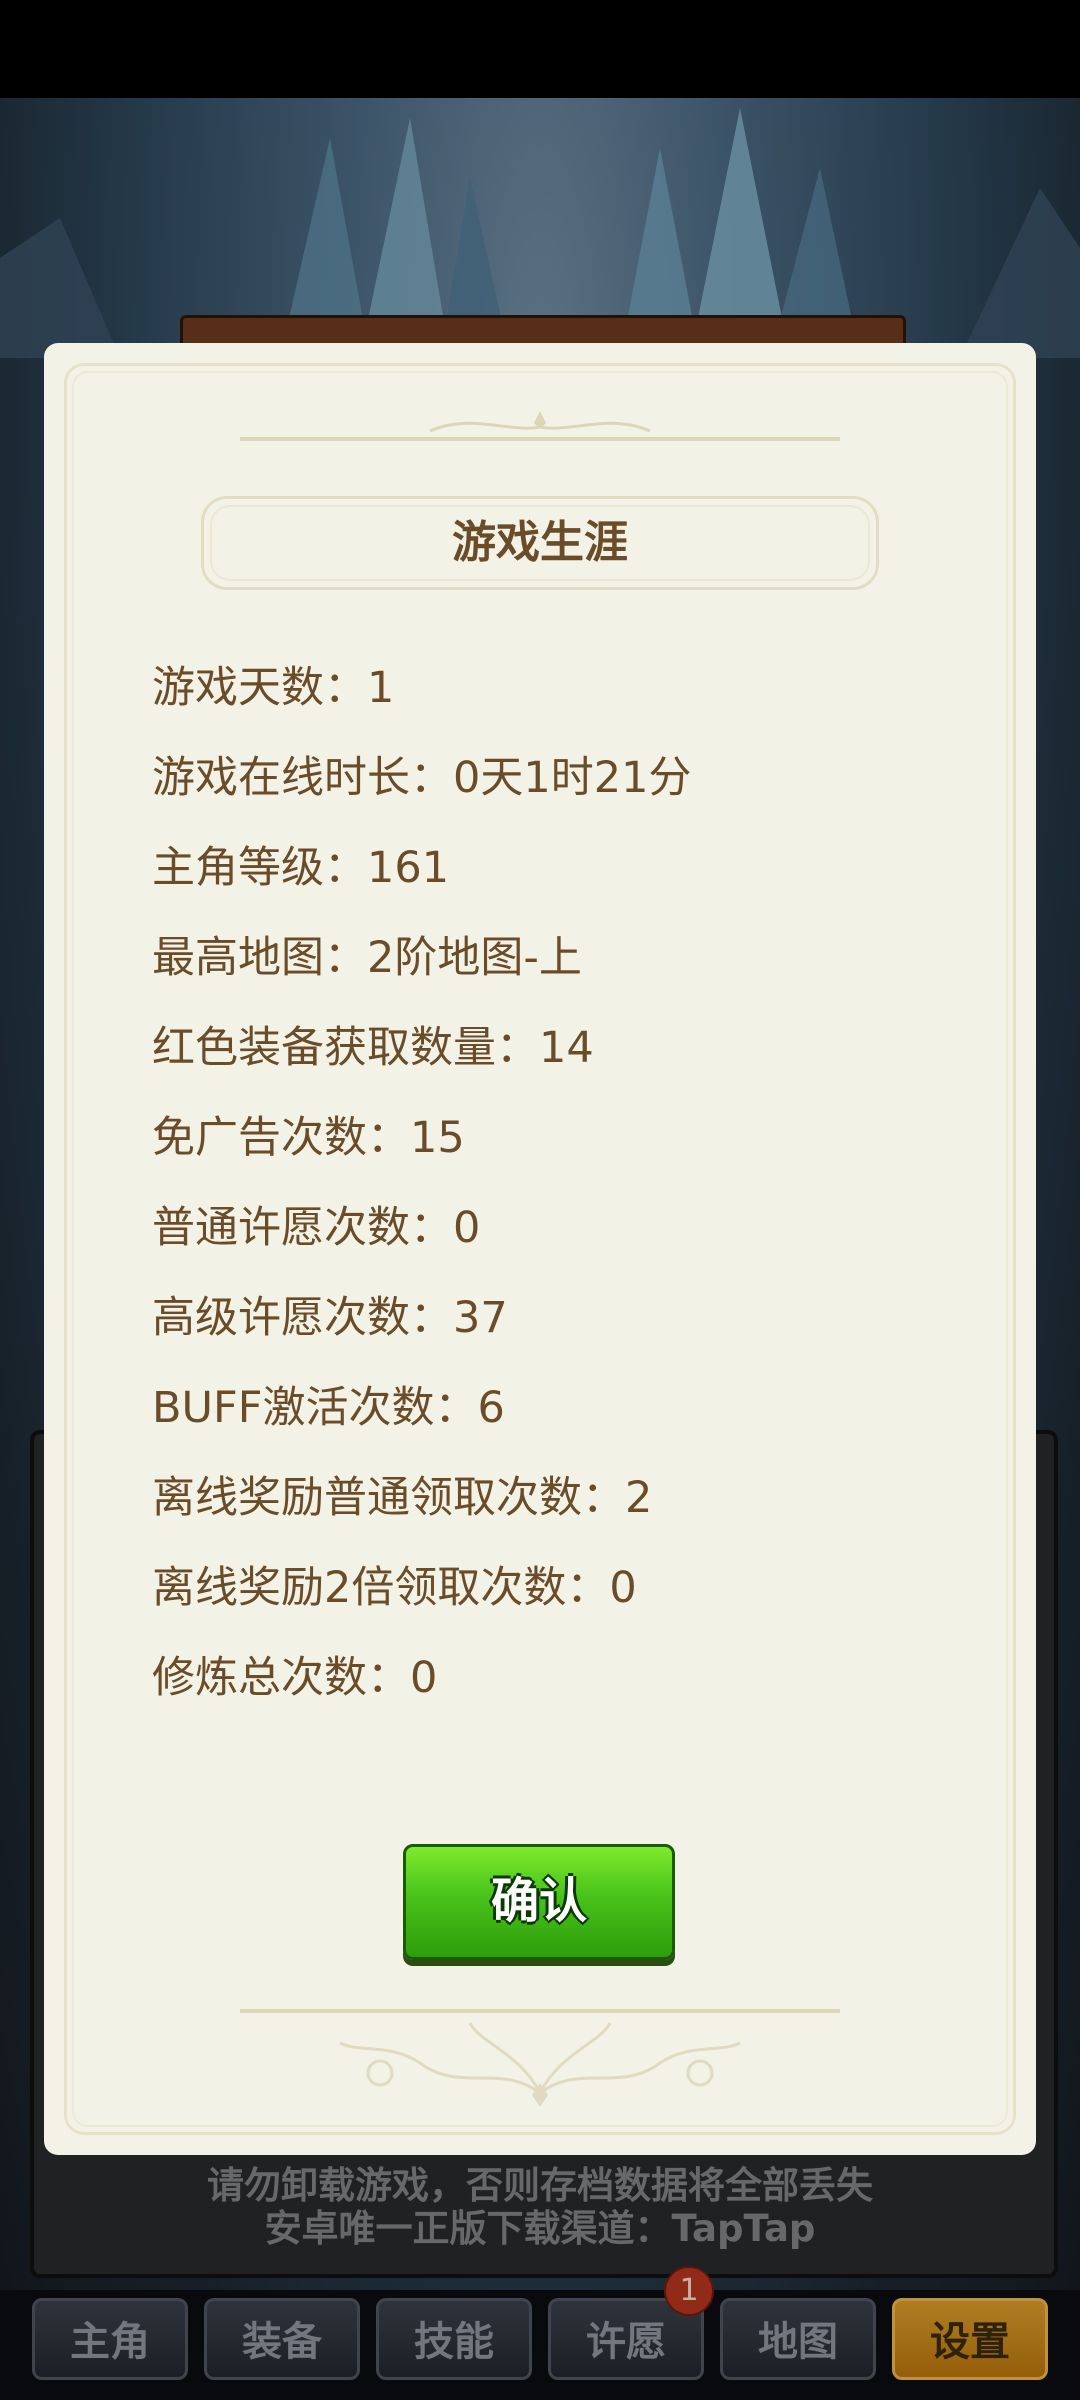  What do you see at coordinates (540, 49) in the screenshot?
I see `status-bar` at bounding box center [540, 49].